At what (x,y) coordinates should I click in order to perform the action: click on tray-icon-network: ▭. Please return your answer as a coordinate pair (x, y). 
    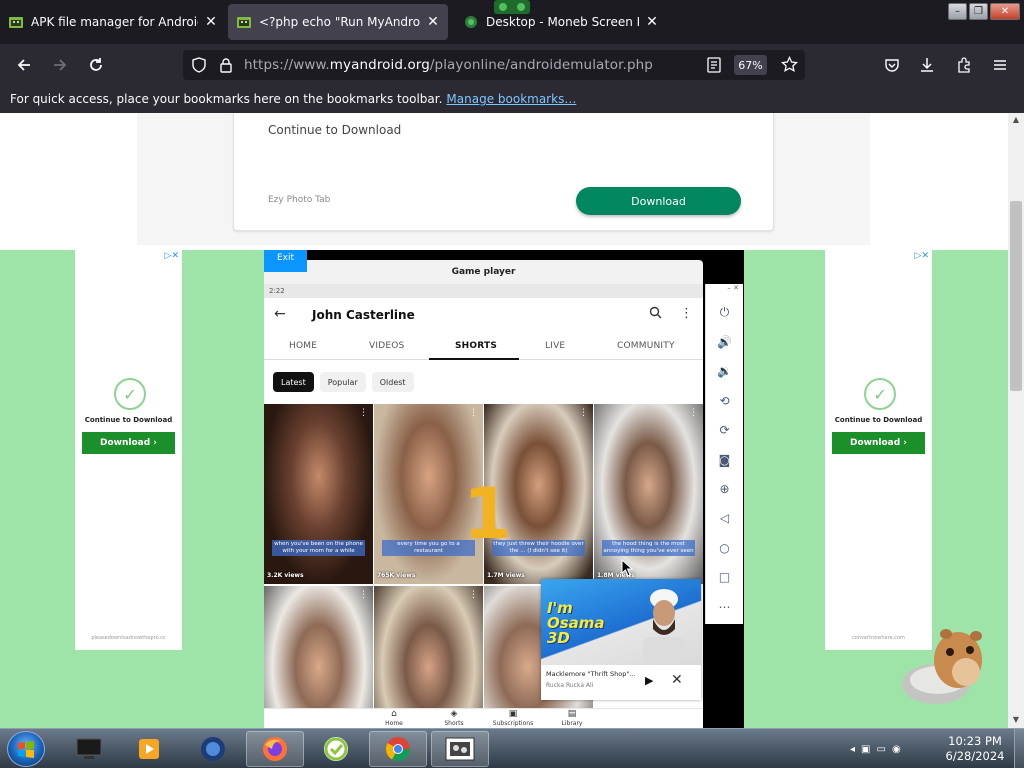
    Looking at the image, I should click on (880, 749).